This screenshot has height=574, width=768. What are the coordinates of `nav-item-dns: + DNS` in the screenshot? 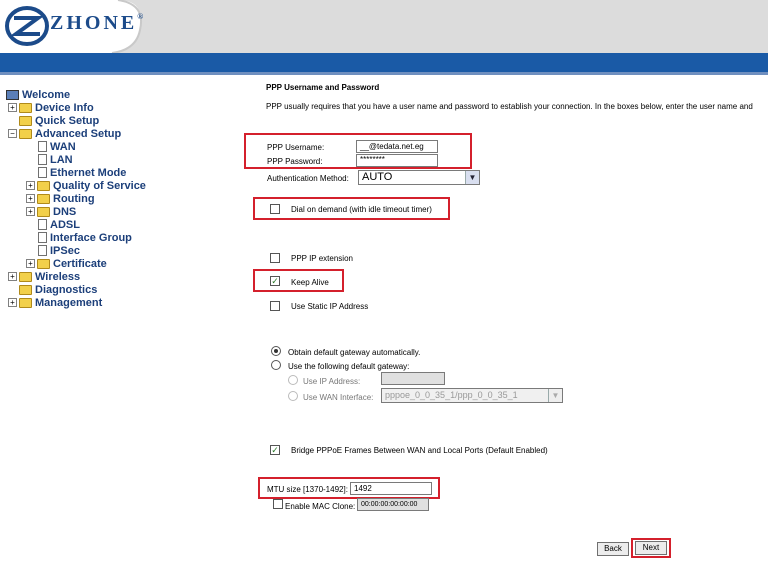 It's located at (51, 211).